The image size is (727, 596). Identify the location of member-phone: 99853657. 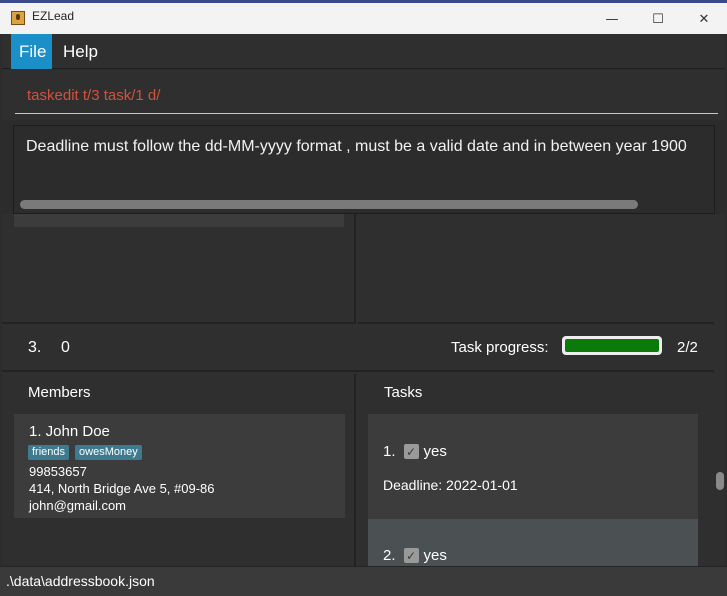
(58, 471).